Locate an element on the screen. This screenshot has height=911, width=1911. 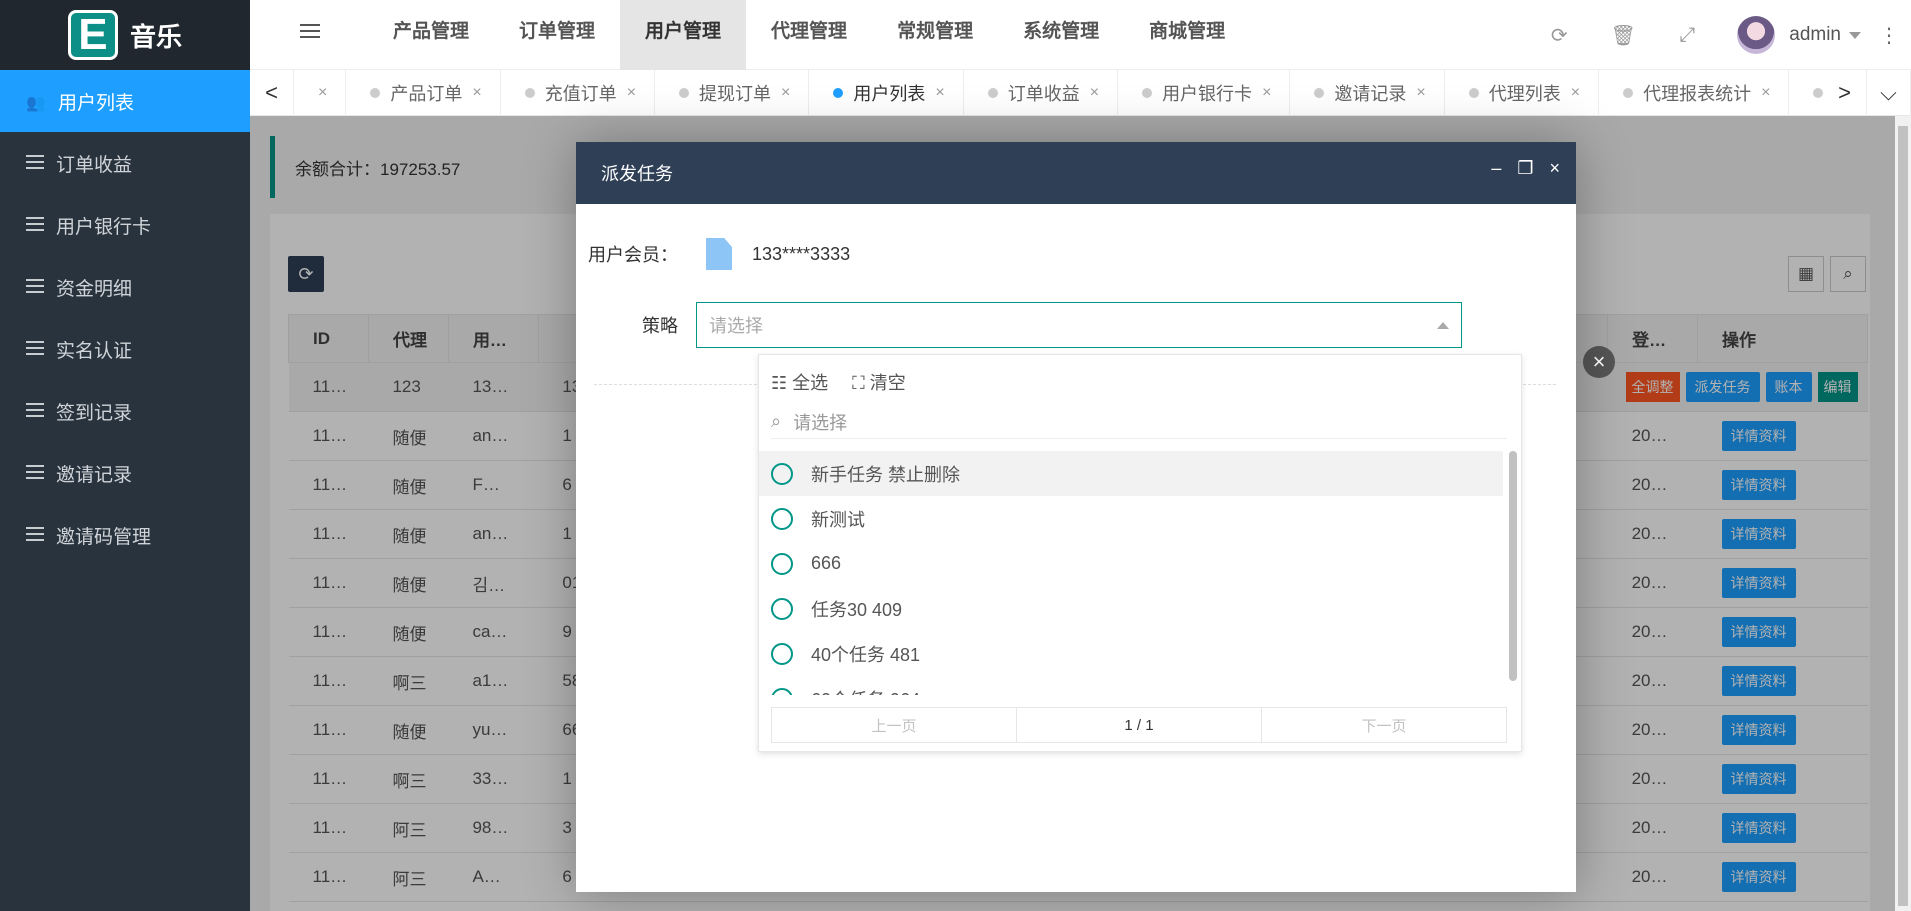
tab: 代理列表 × is located at coordinates (1522, 92).